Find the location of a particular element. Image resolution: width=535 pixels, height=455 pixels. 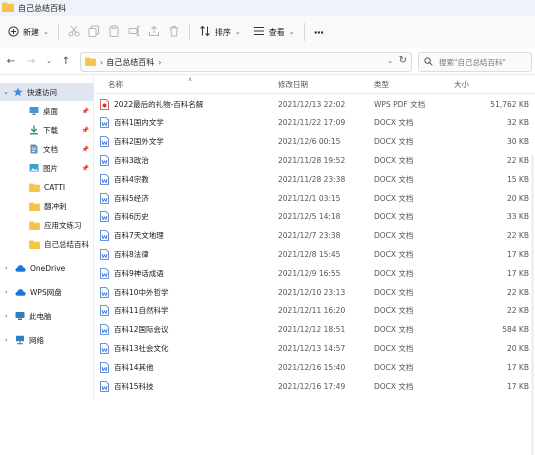

file-row: 百科10中外哲学 2021/12/10 23:13 DOCX 文档 22 KB is located at coordinates (314, 292).